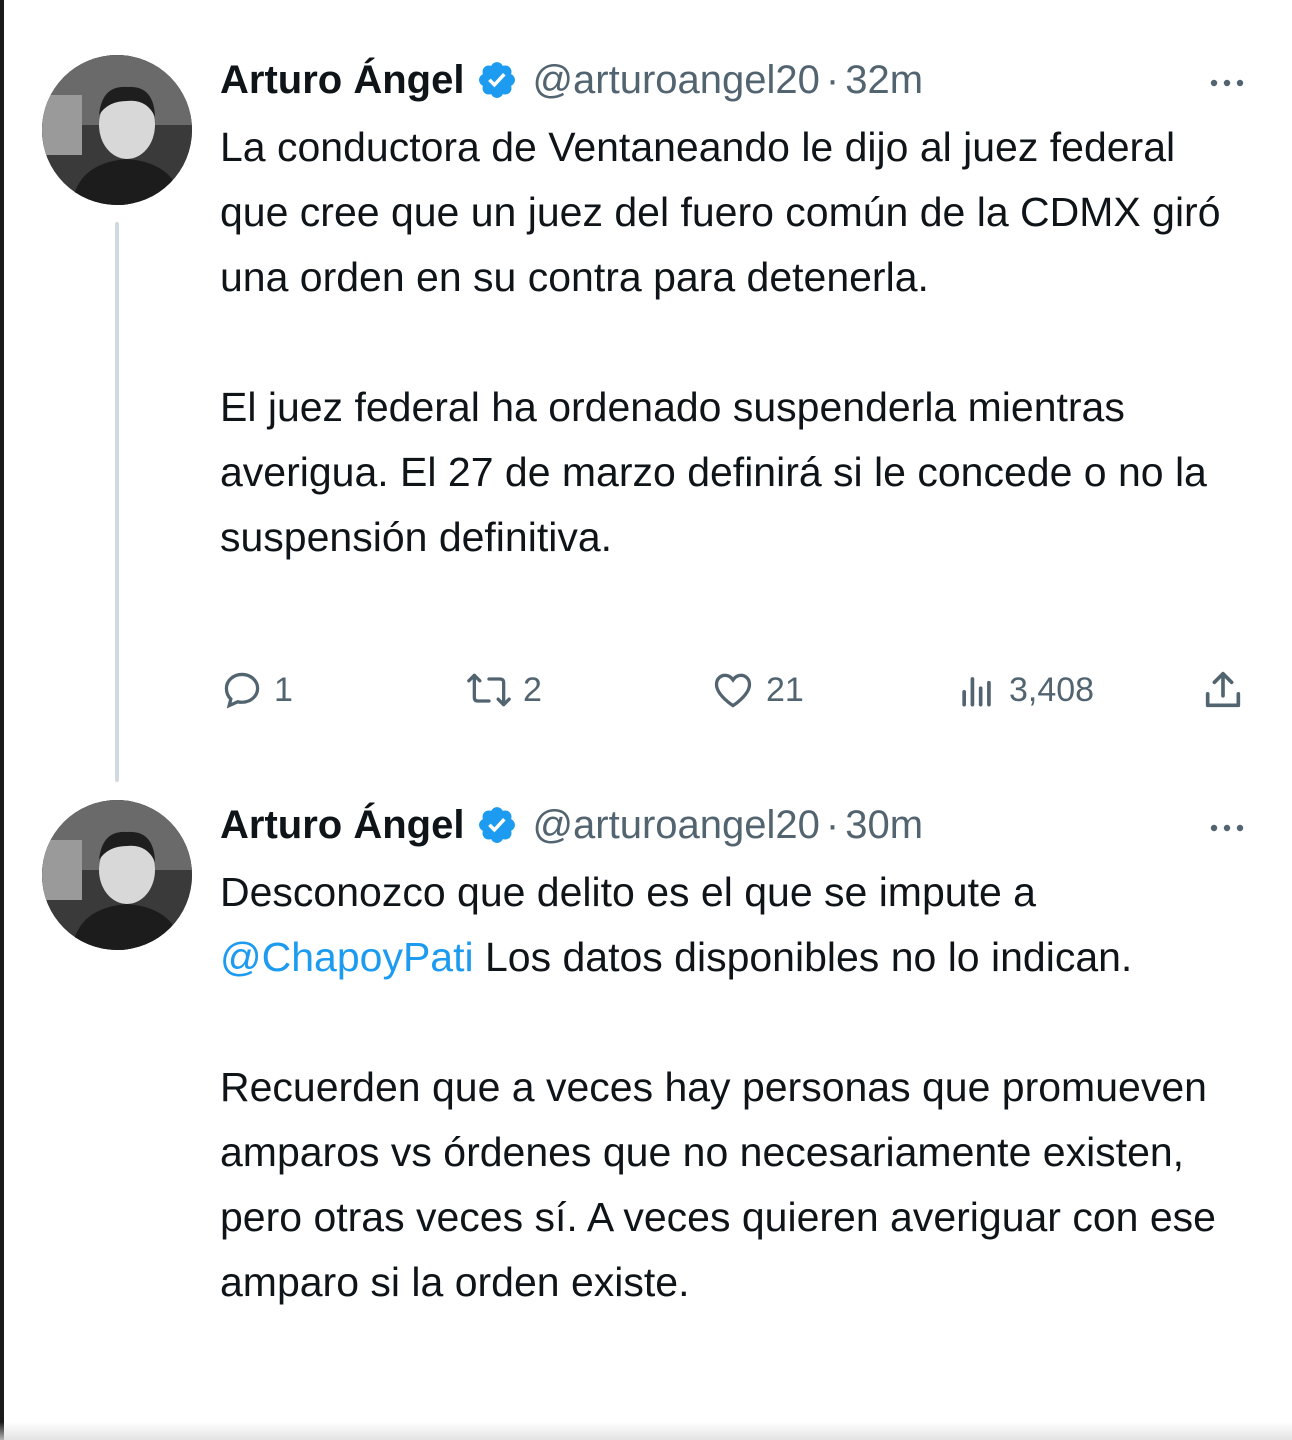 The height and width of the screenshot is (1440, 1292). Describe the element at coordinates (884, 825) in the screenshot. I see `tweet-timestamp: 30m` at that location.